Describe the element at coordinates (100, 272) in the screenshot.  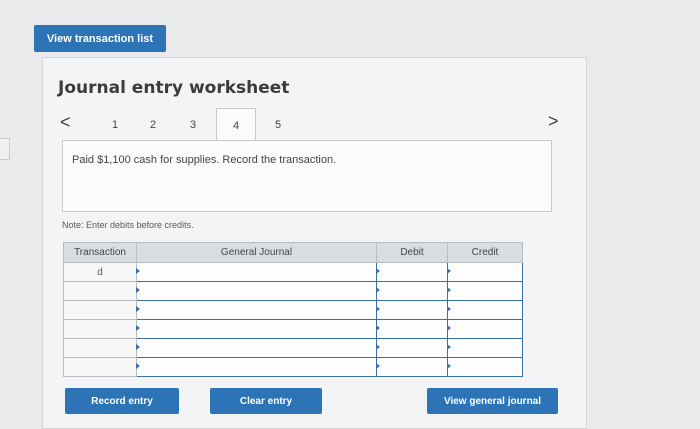
I see `transaction-cell: d` at that location.